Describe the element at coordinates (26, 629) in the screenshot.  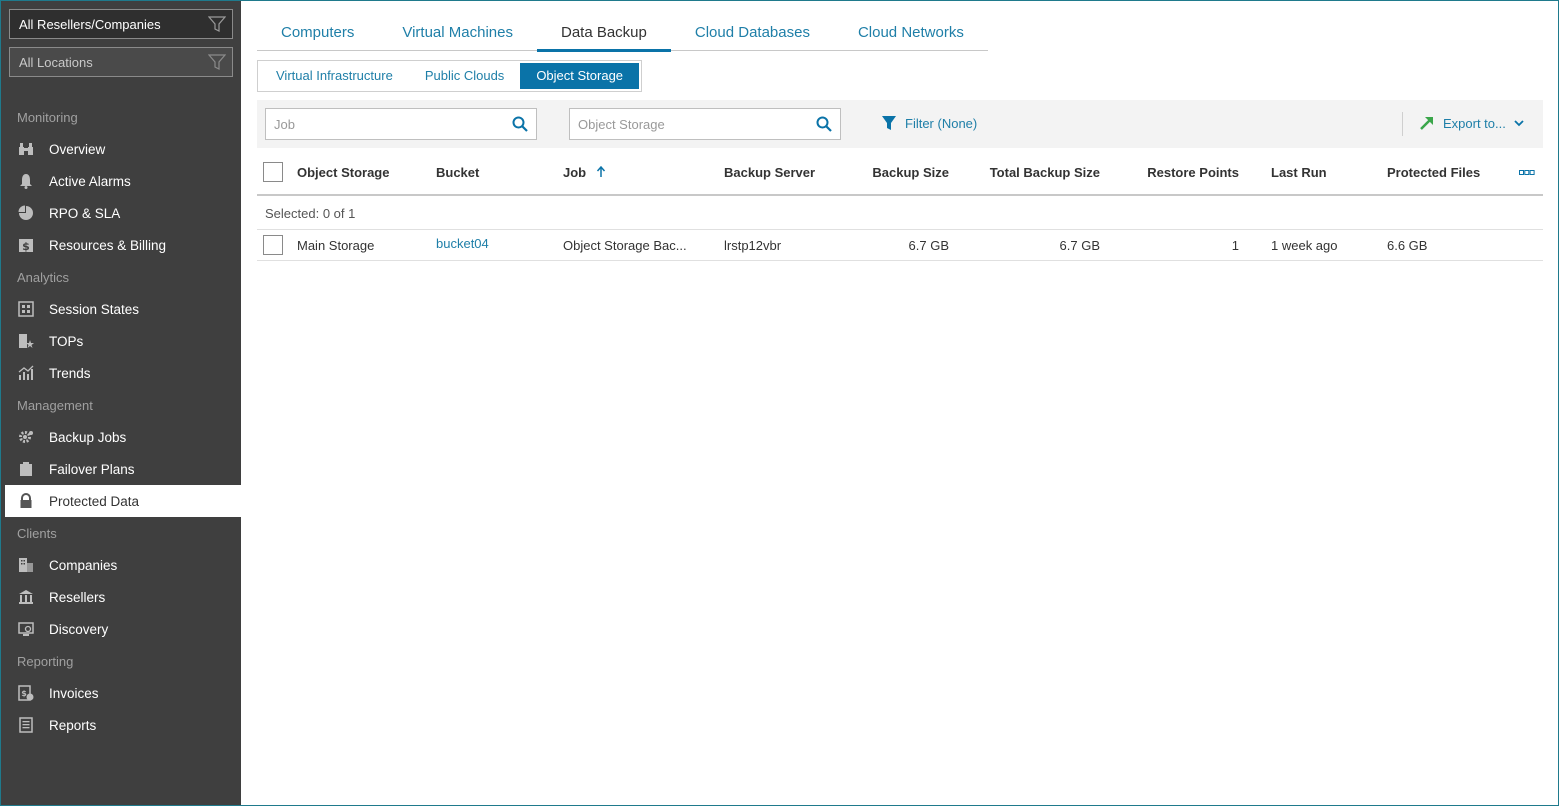
I see `monitor-icon` at that location.